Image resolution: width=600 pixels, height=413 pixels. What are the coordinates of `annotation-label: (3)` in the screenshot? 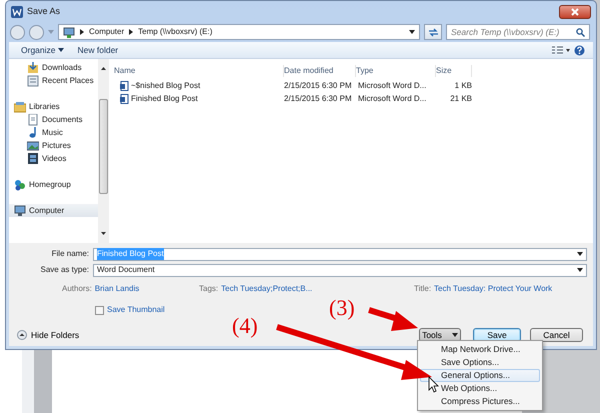 It's located at (342, 308).